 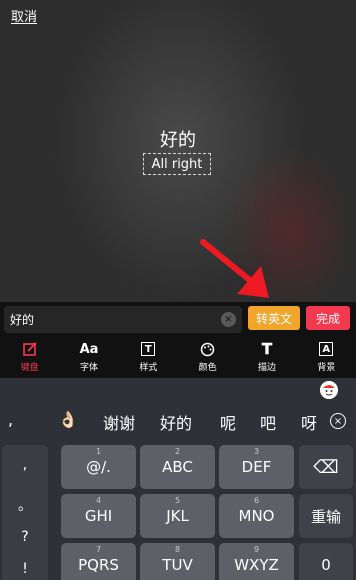 I want to click on key-7: 7 PQRS, so click(x=98, y=561).